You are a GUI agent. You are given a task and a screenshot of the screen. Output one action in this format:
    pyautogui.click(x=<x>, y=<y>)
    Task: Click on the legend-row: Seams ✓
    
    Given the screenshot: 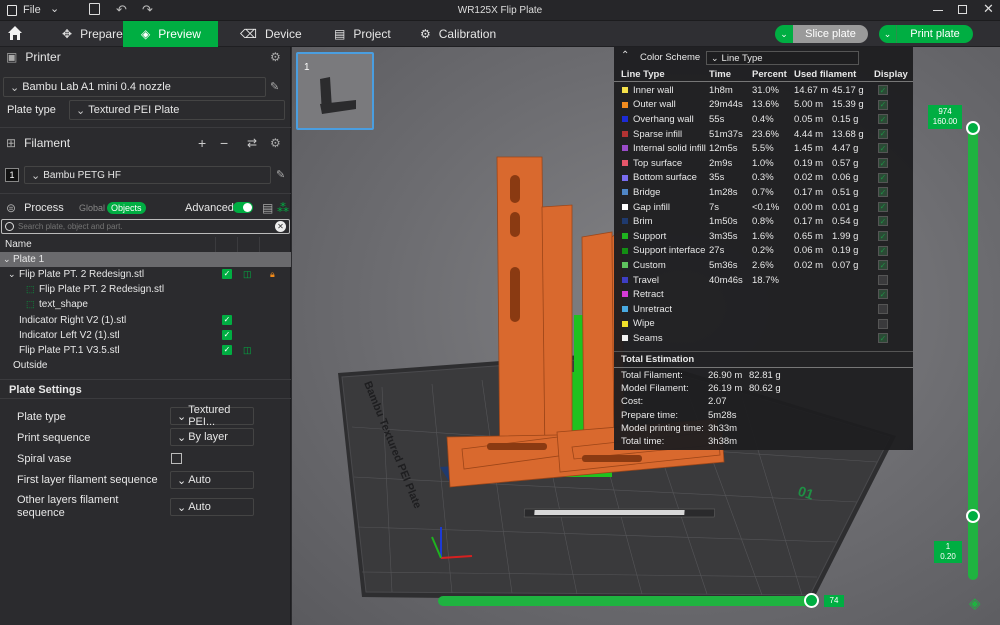 What is the action you would take?
    pyautogui.click(x=763, y=338)
    